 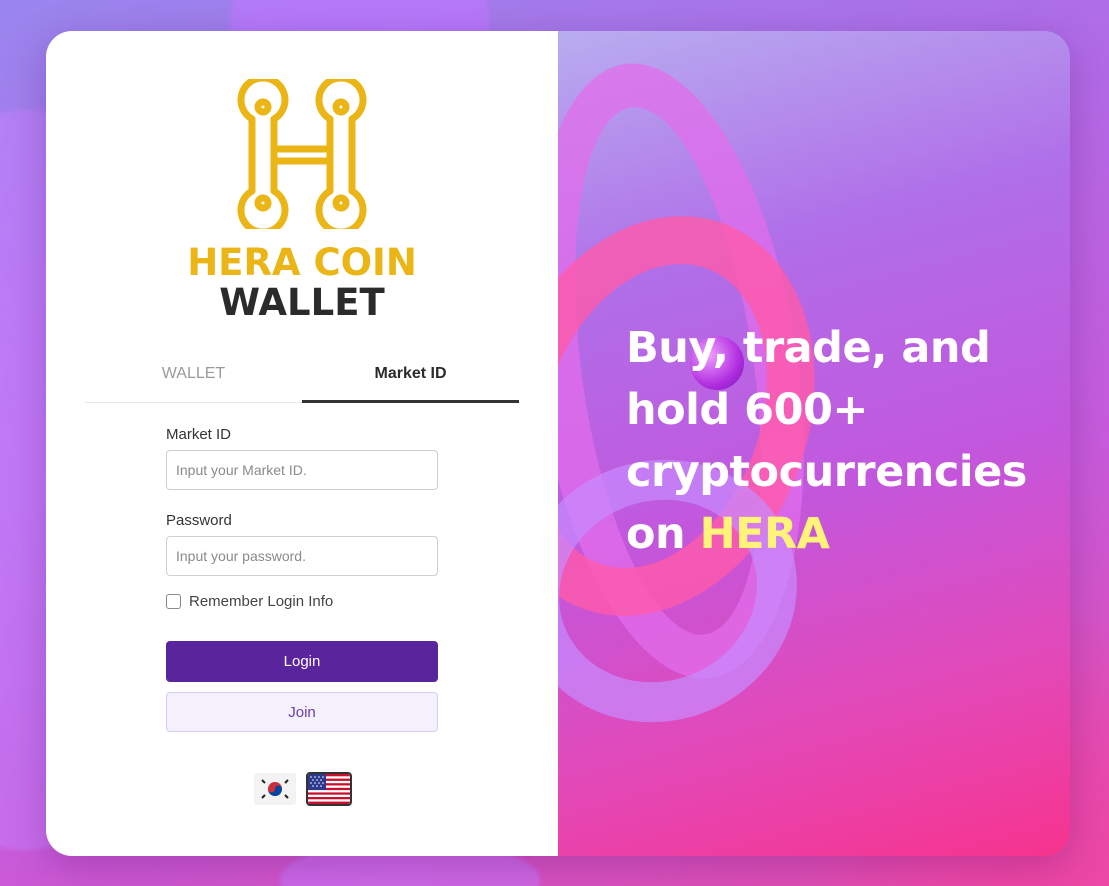 I want to click on promo-line: Buy, trade, and, so click(x=808, y=348).